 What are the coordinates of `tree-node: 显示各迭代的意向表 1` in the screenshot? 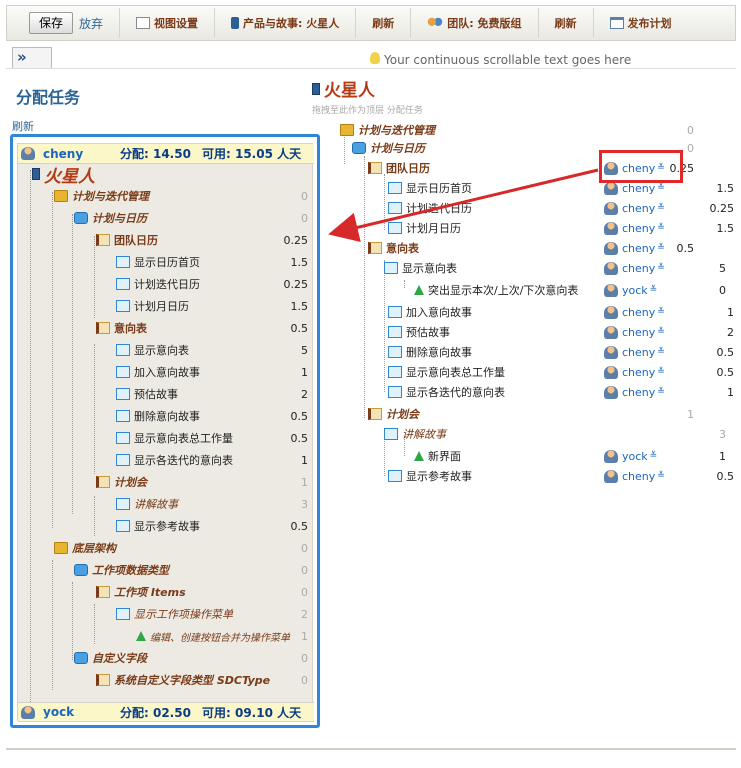 It's located at (215, 460).